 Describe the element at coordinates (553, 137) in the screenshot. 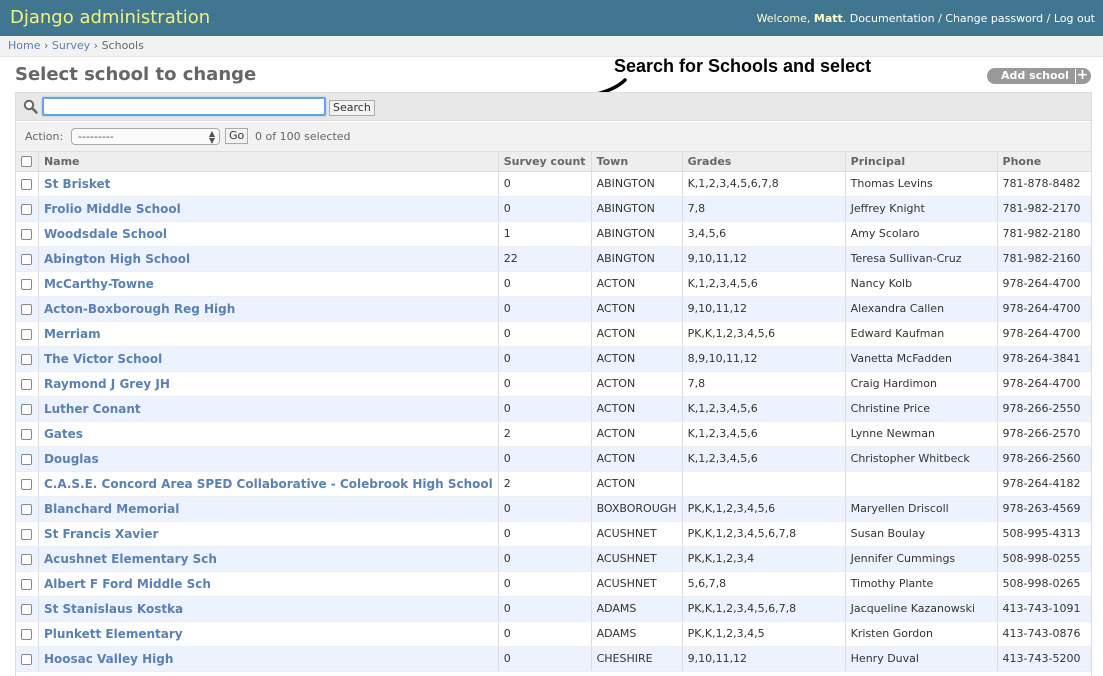

I see `actions-bar: Action: --------- ▲ ▼ Go 0 of 100 selected` at that location.